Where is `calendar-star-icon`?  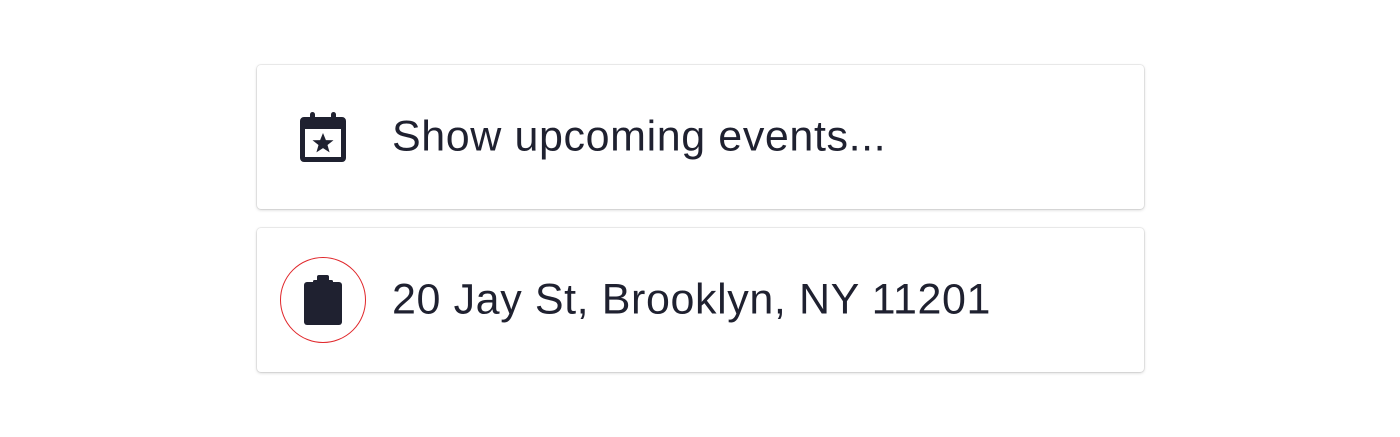 calendar-star-icon is located at coordinates (323, 137).